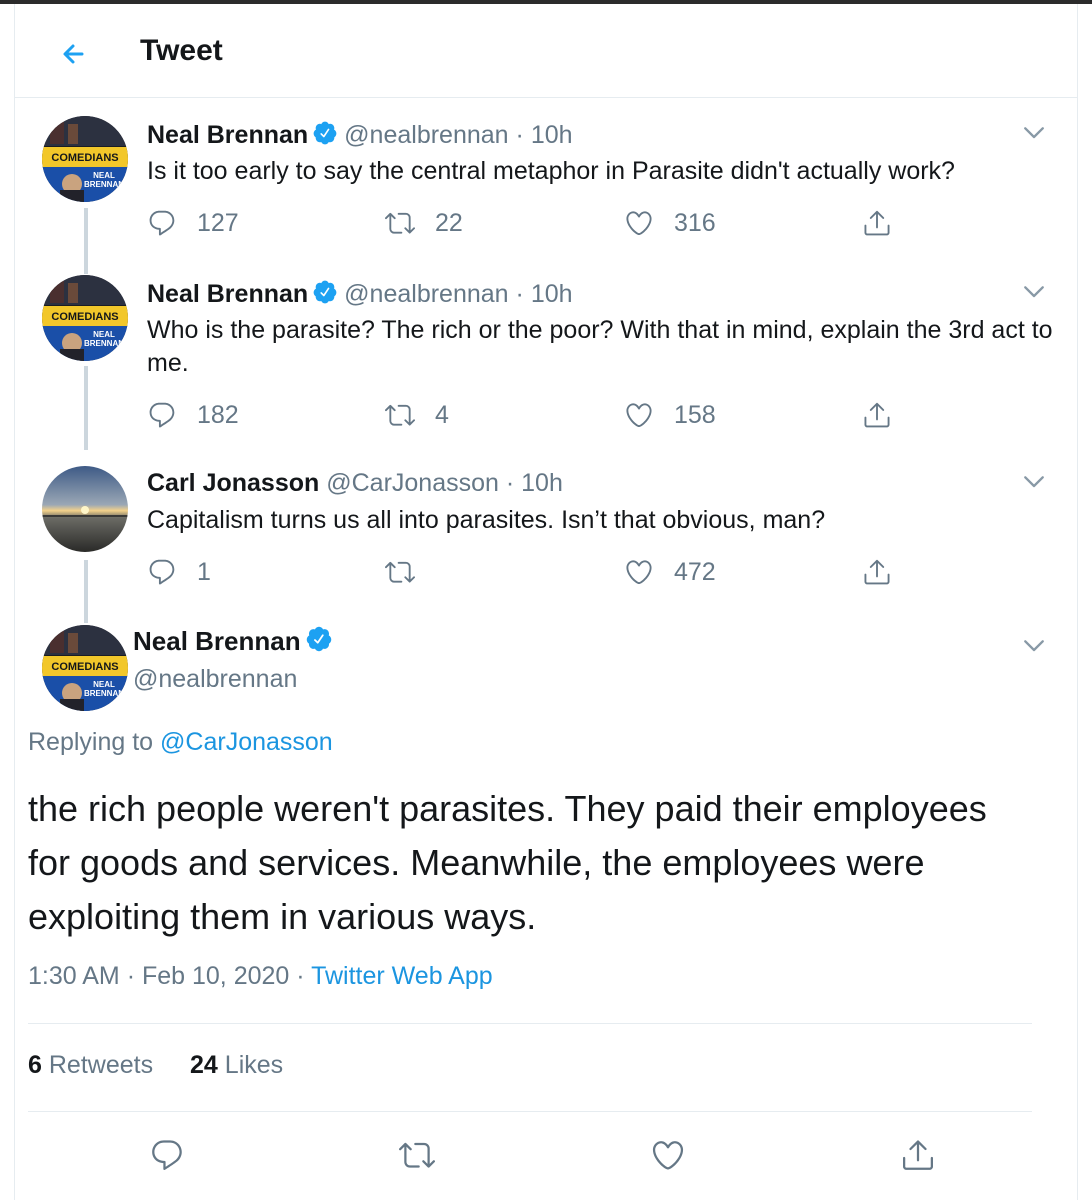 This screenshot has height=1200, width=1092. I want to click on like-count: 316, so click(695, 222).